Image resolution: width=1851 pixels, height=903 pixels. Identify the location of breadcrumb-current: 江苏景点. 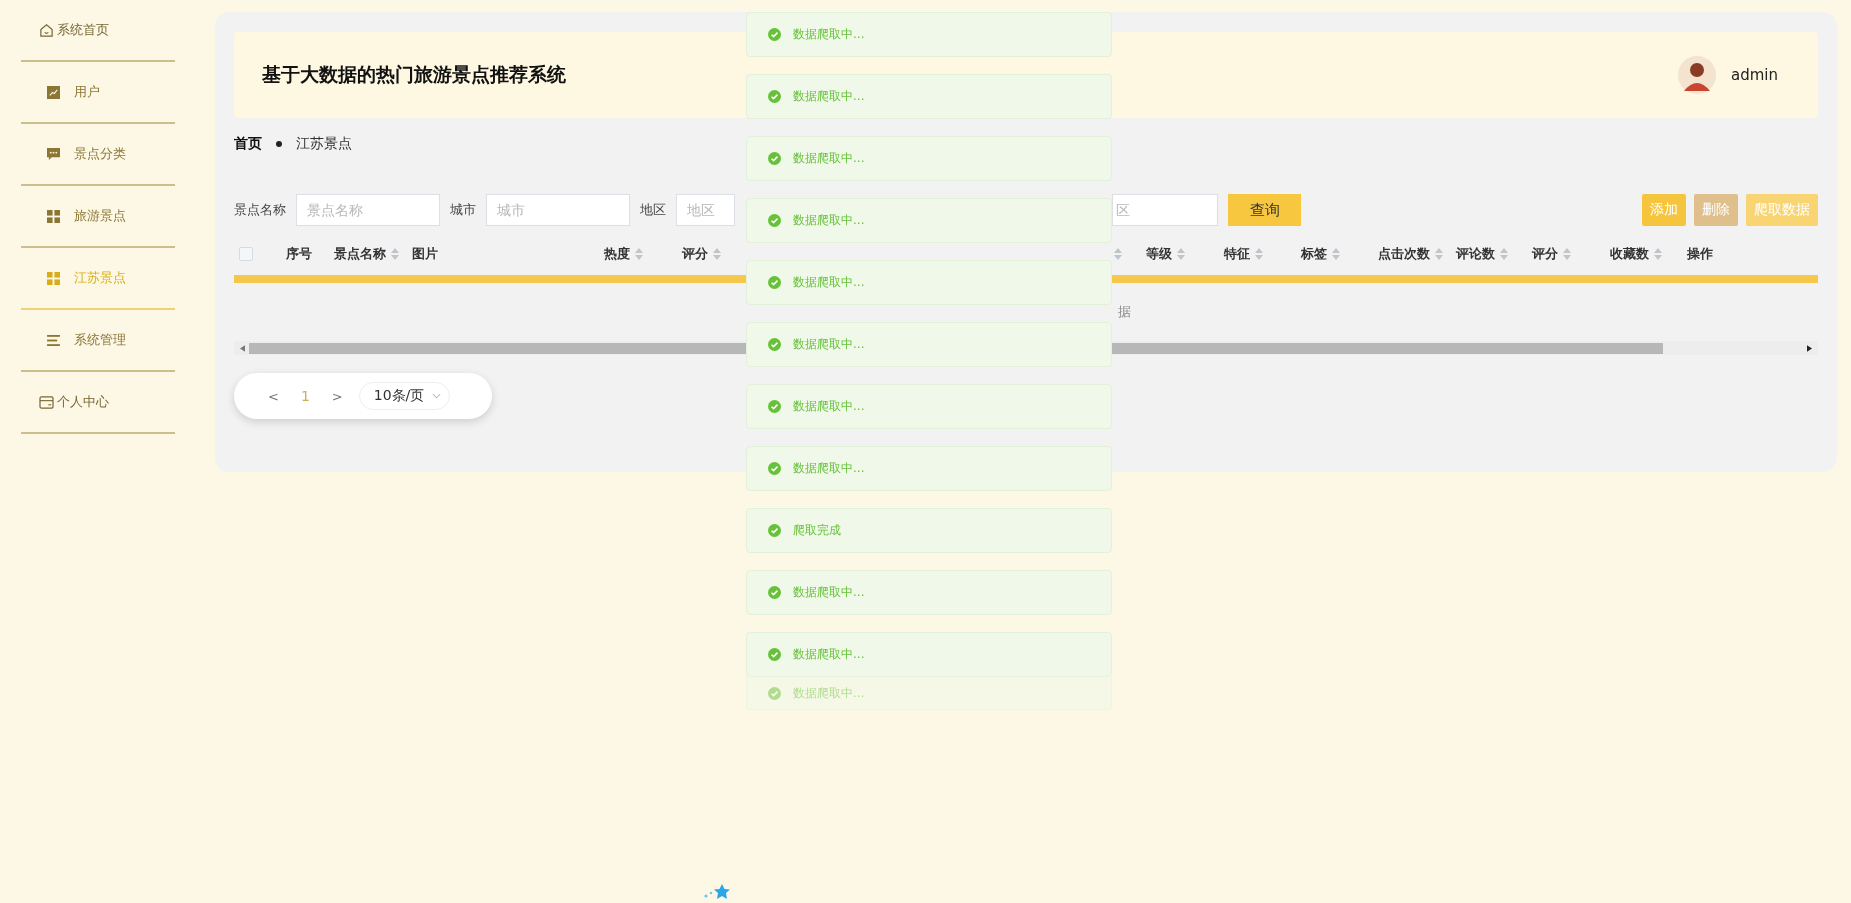
(324, 144).